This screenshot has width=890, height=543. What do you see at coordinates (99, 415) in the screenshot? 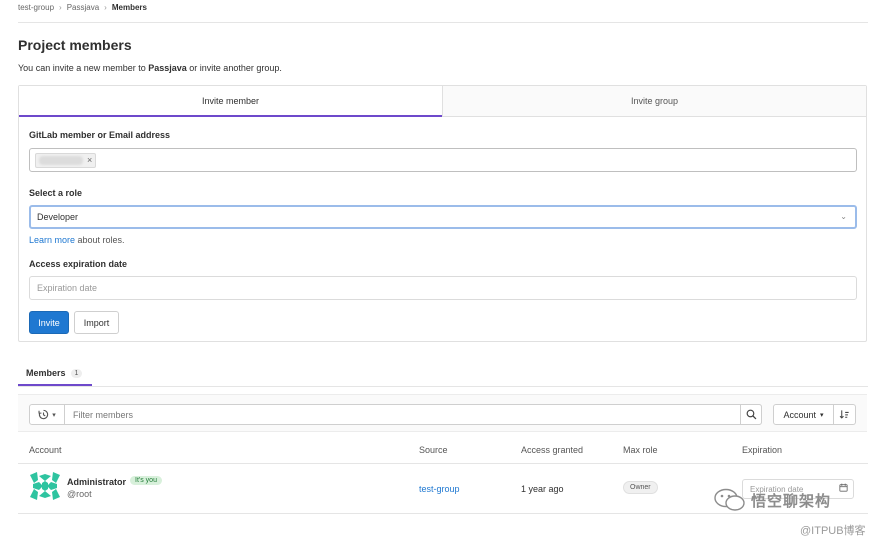
I see `filter-members-input: Filter members` at bounding box center [99, 415].